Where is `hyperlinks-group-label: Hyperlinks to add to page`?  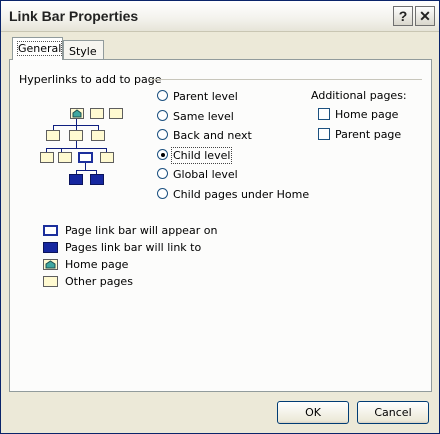 hyperlinks-group-label: Hyperlinks to add to page is located at coordinates (90, 79).